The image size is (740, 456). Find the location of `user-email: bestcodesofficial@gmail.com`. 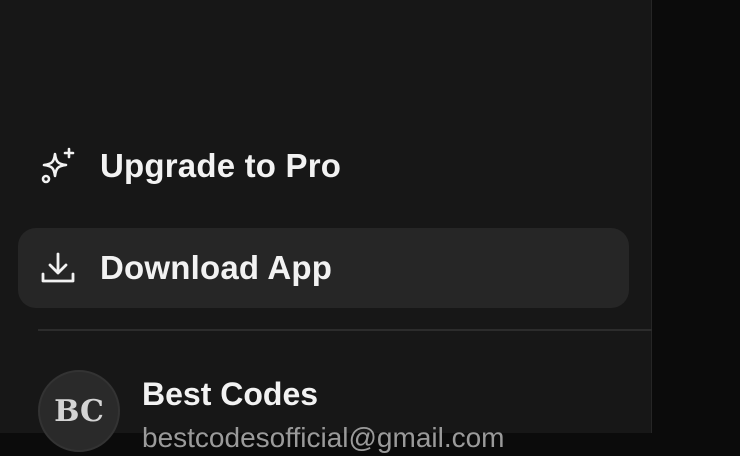

user-email: bestcodesofficial@gmail.com is located at coordinates (323, 437).